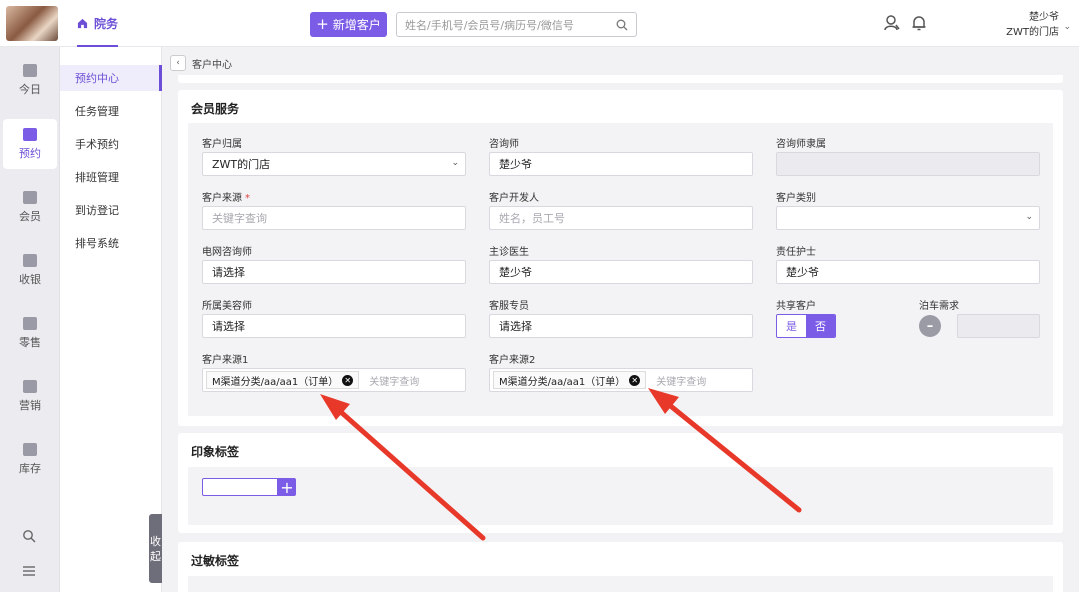  Describe the element at coordinates (908, 272) in the screenshot. I see `nurse-field: 楚少爷` at that location.